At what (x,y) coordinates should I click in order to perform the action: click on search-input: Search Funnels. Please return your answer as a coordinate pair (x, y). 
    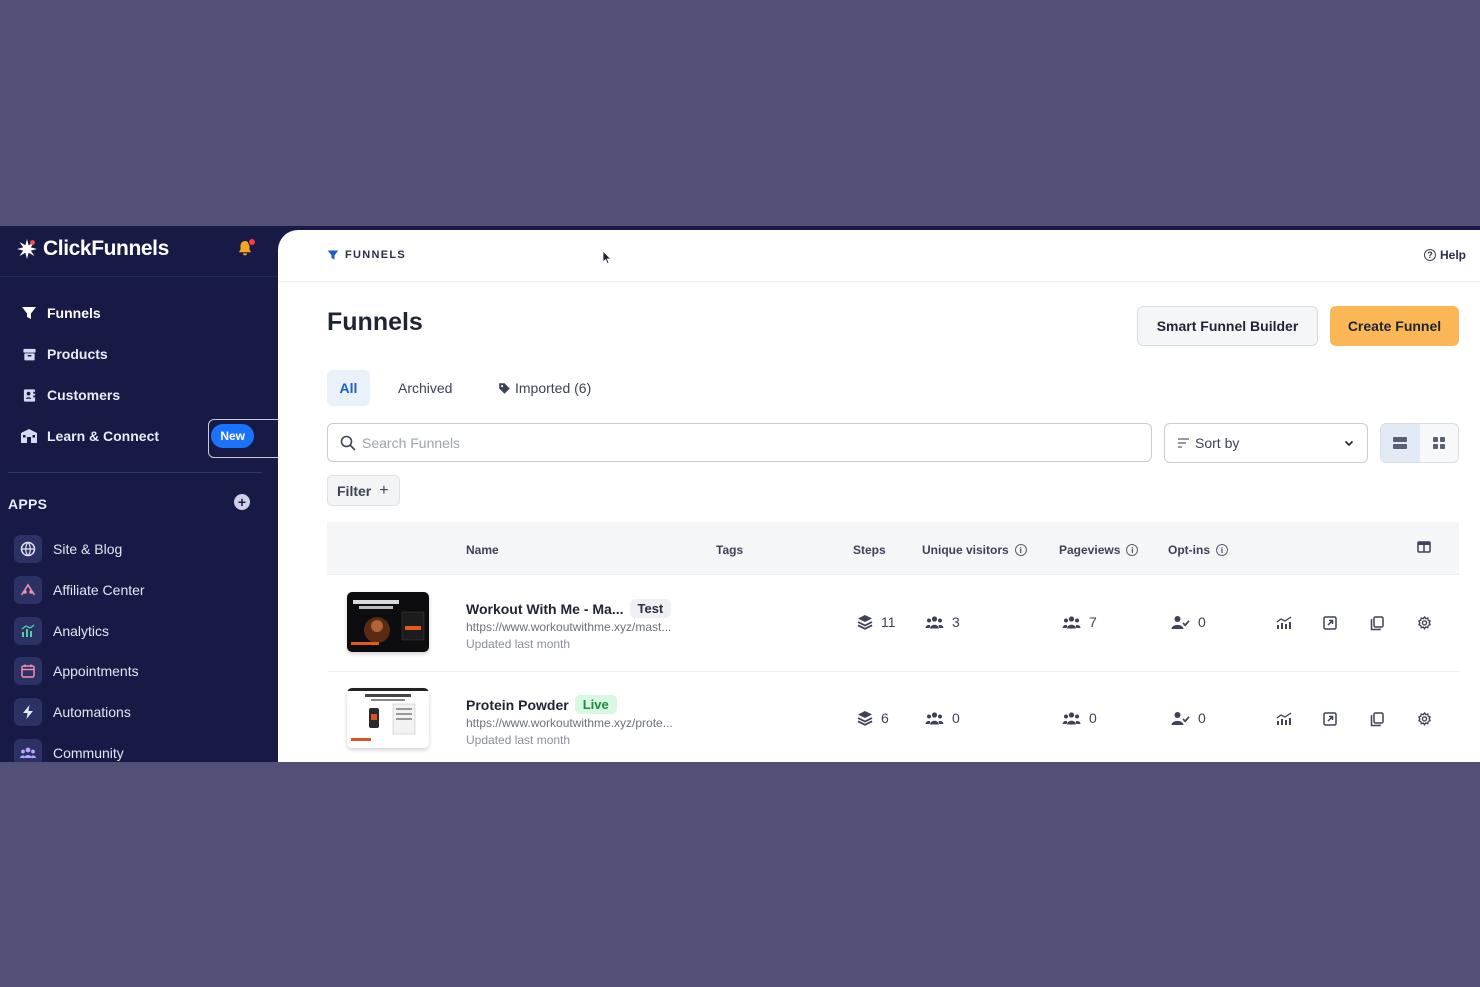
    Looking at the image, I should click on (739, 442).